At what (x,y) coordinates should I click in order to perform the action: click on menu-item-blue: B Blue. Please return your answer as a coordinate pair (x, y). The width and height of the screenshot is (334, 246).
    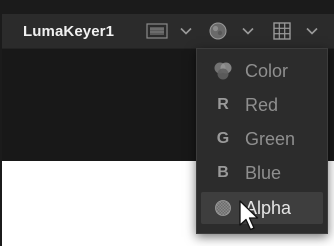
    Looking at the image, I should click on (262, 173).